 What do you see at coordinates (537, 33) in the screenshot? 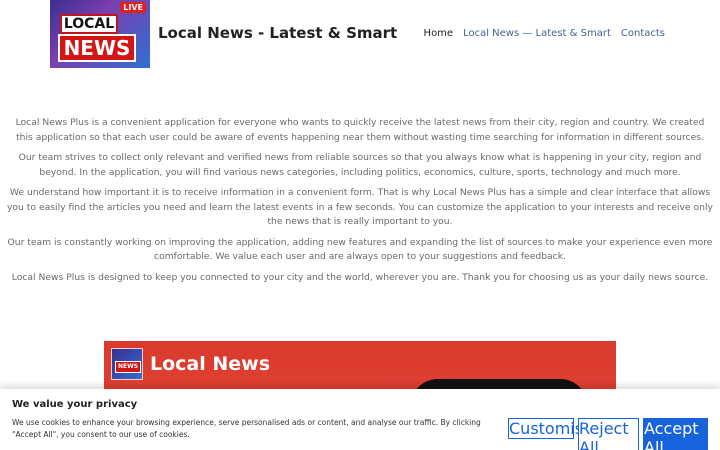
I see `nav-local-news: Local News — Latest & Smart` at bounding box center [537, 33].